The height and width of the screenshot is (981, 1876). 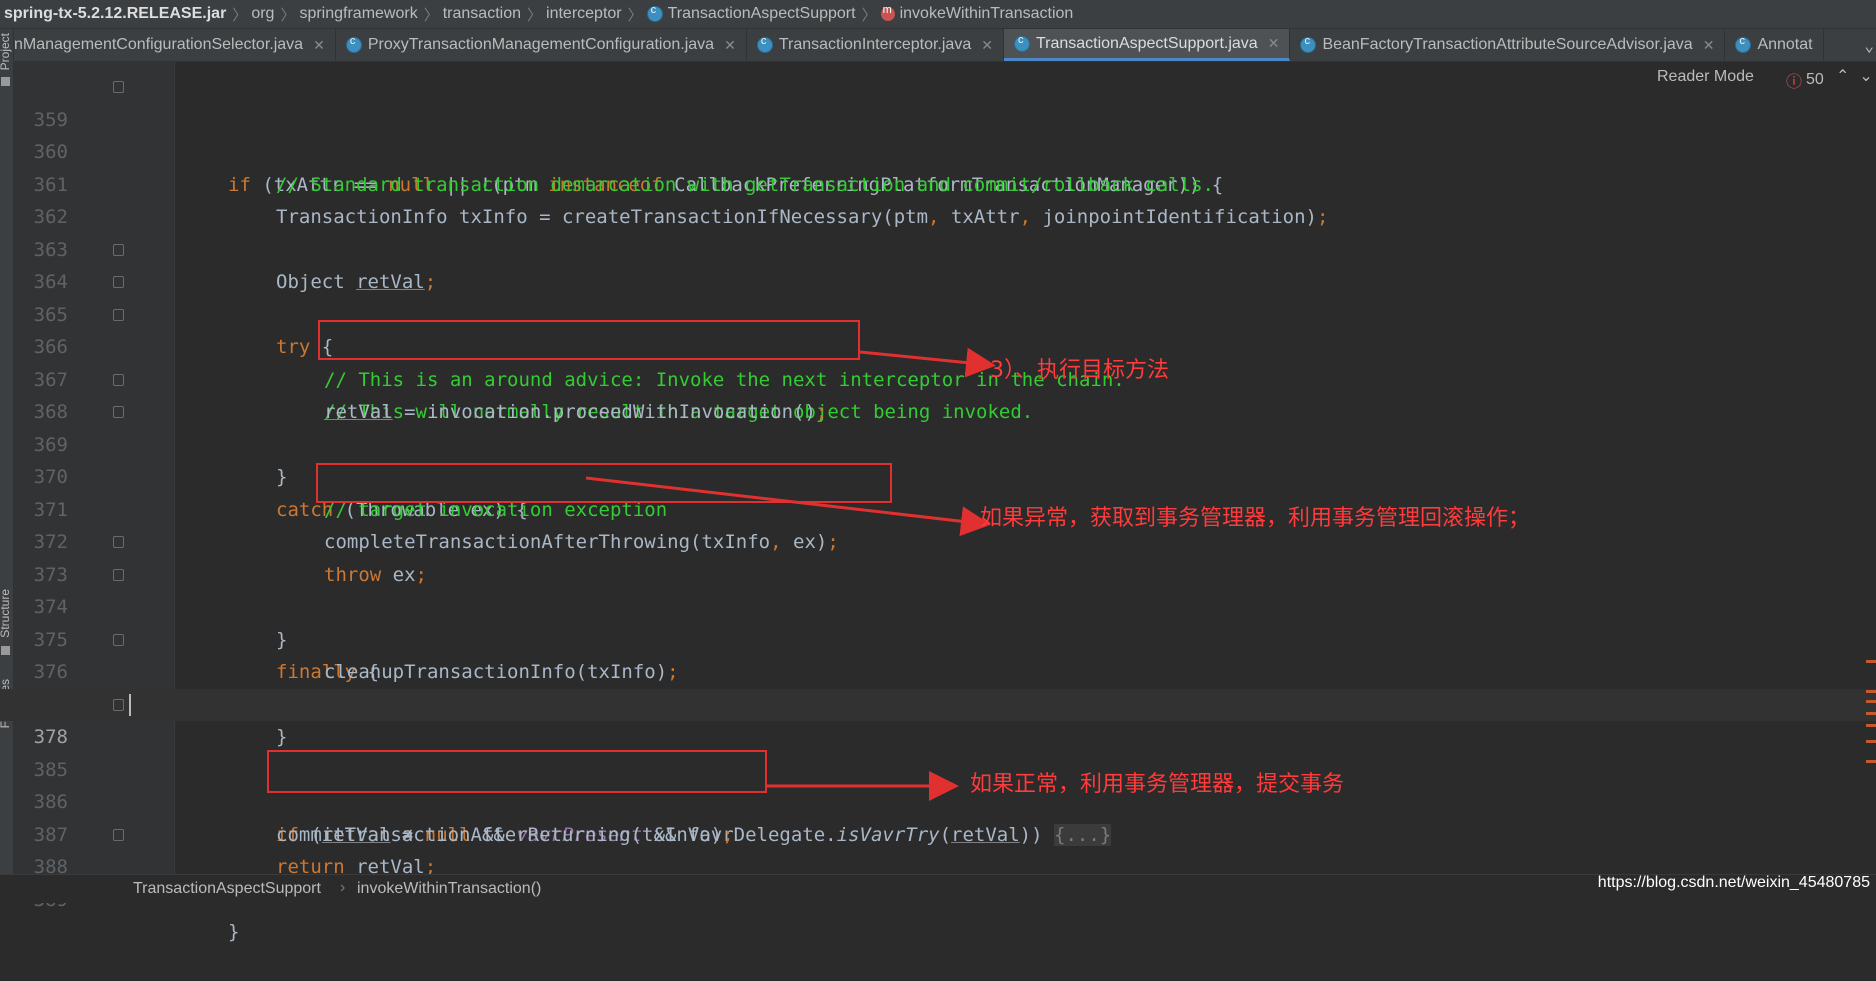 I want to click on code-line: 364 try {, so click(x=938, y=296).